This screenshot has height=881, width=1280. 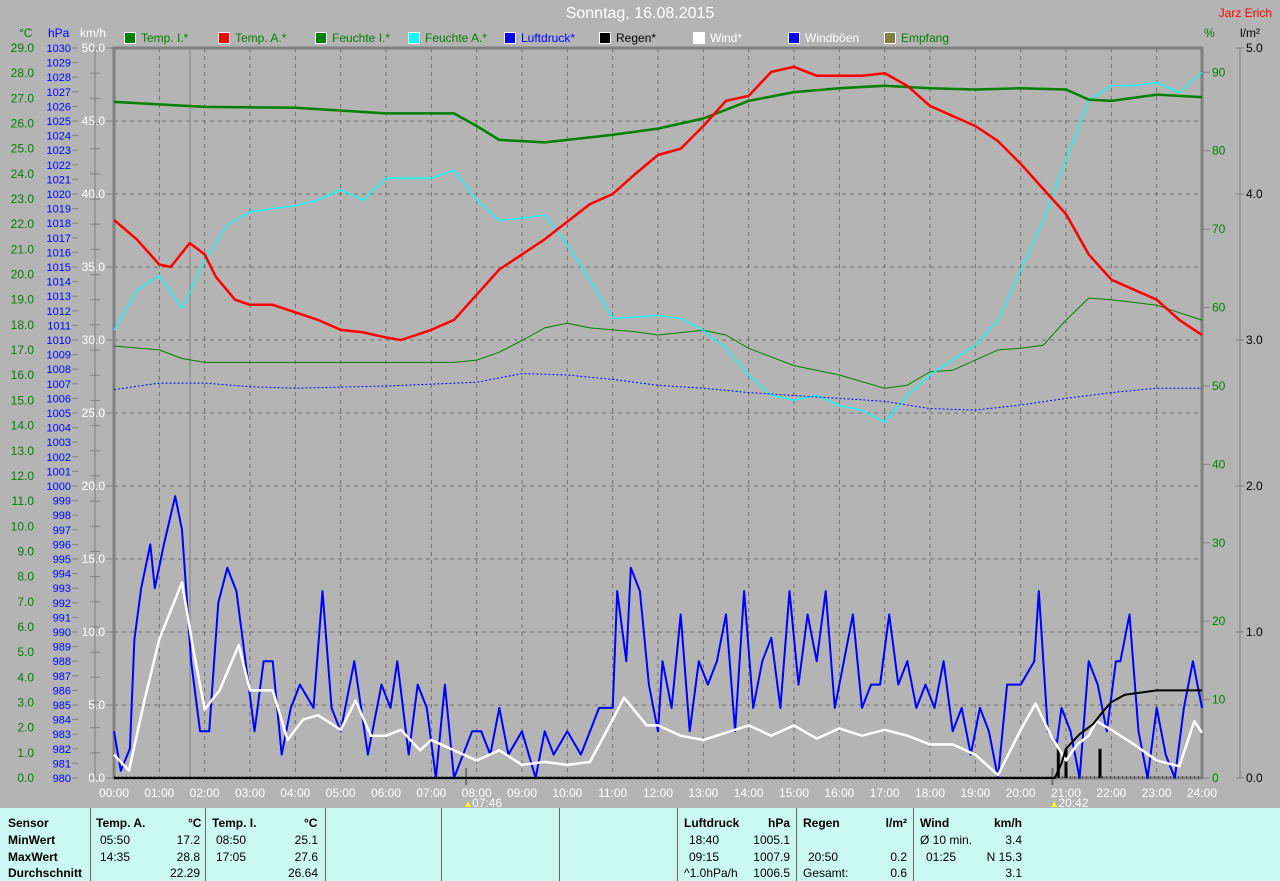 What do you see at coordinates (62, 677) in the screenshot?
I see `pressure-tick-label: 987` at bounding box center [62, 677].